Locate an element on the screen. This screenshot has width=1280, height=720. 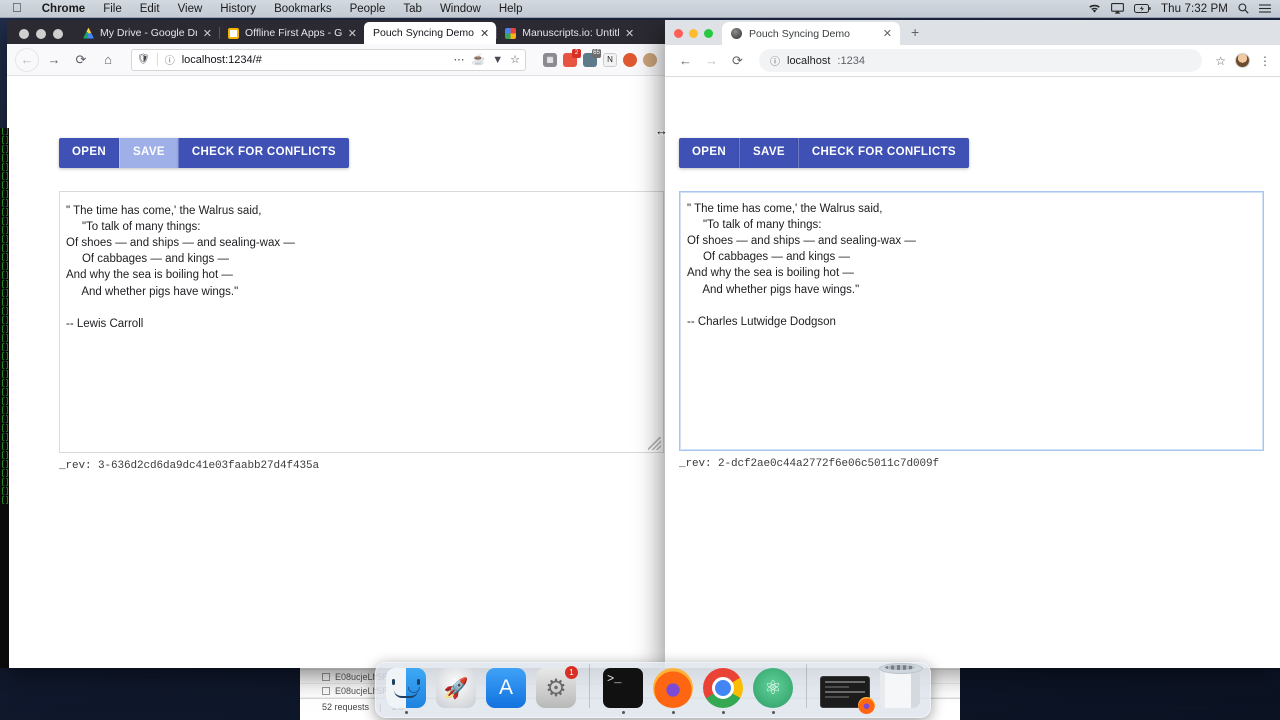
menubar-clock: Thu 7:32 PM is located at coordinates (1194, 9).